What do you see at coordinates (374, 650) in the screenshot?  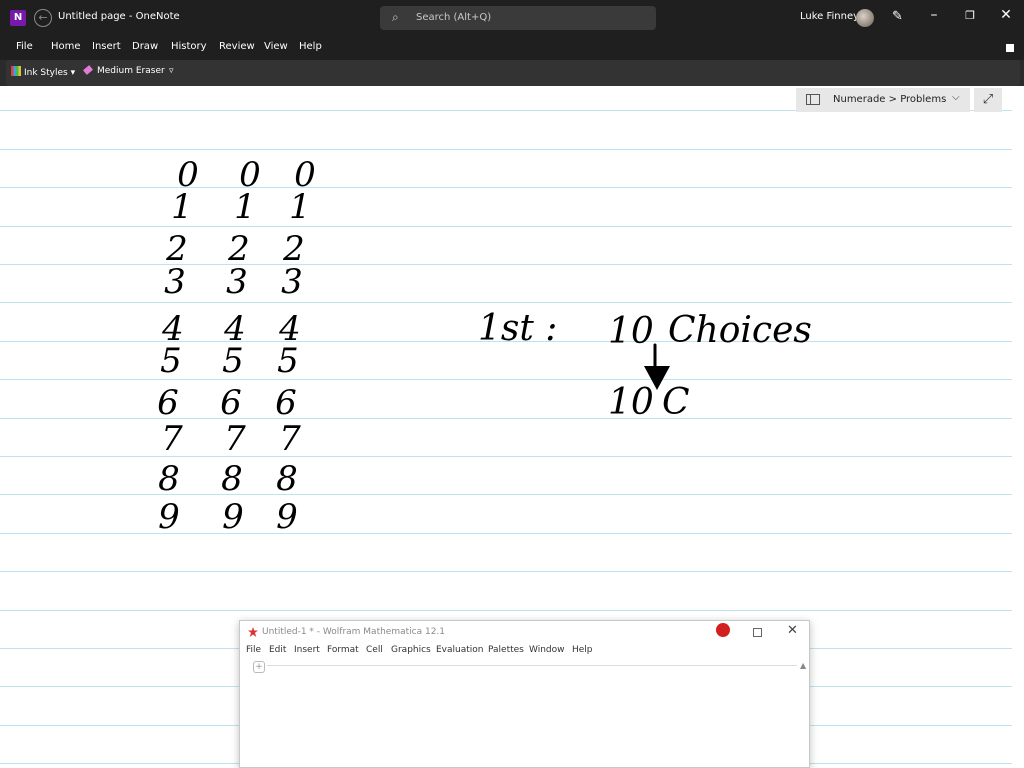 I see `mathematica-menu-cell: Cell` at bounding box center [374, 650].